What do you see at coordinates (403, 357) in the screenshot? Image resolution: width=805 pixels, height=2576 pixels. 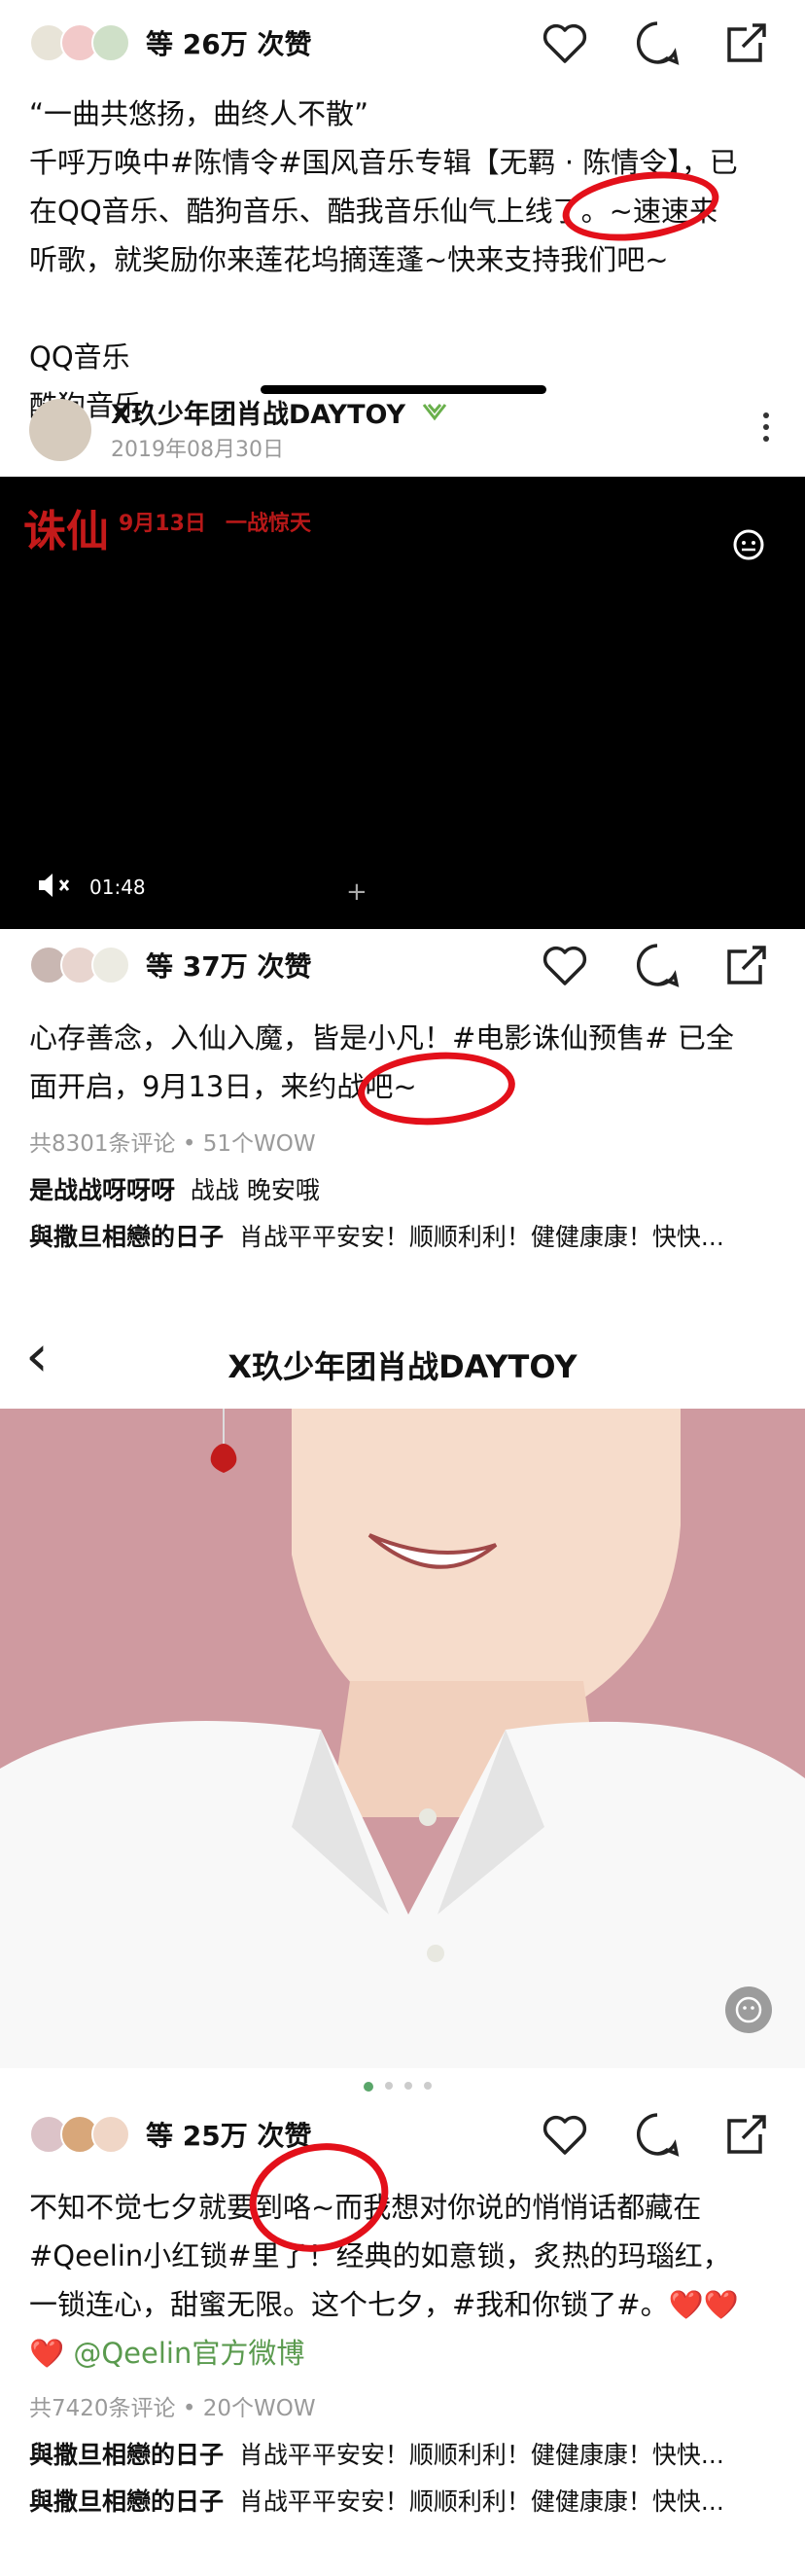 I see `link-qq-music: QQ音乐` at bounding box center [403, 357].